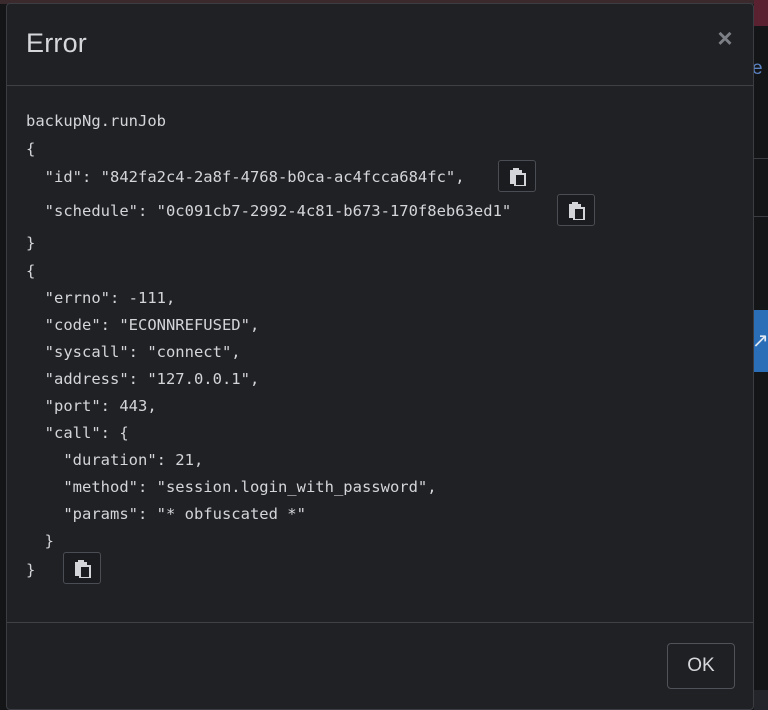 This screenshot has height=710, width=768. Describe the element at coordinates (380, 45) in the screenshot. I see `modal-header: Error ×` at that location.